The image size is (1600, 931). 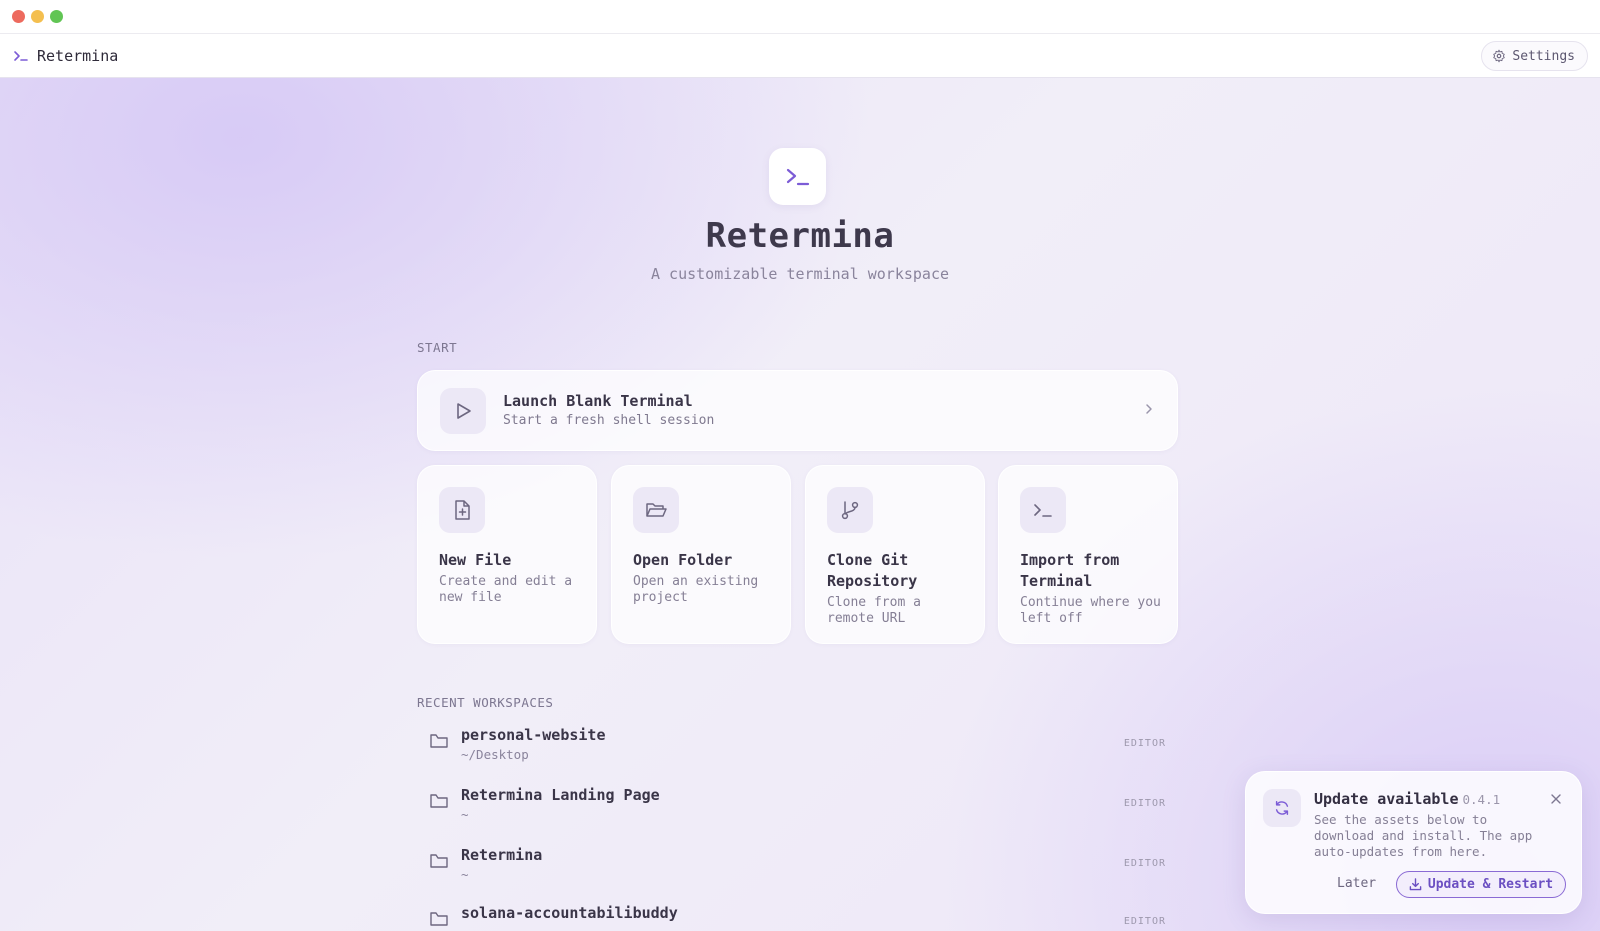 What do you see at coordinates (800, 17) in the screenshot?
I see `window-titlebar` at bounding box center [800, 17].